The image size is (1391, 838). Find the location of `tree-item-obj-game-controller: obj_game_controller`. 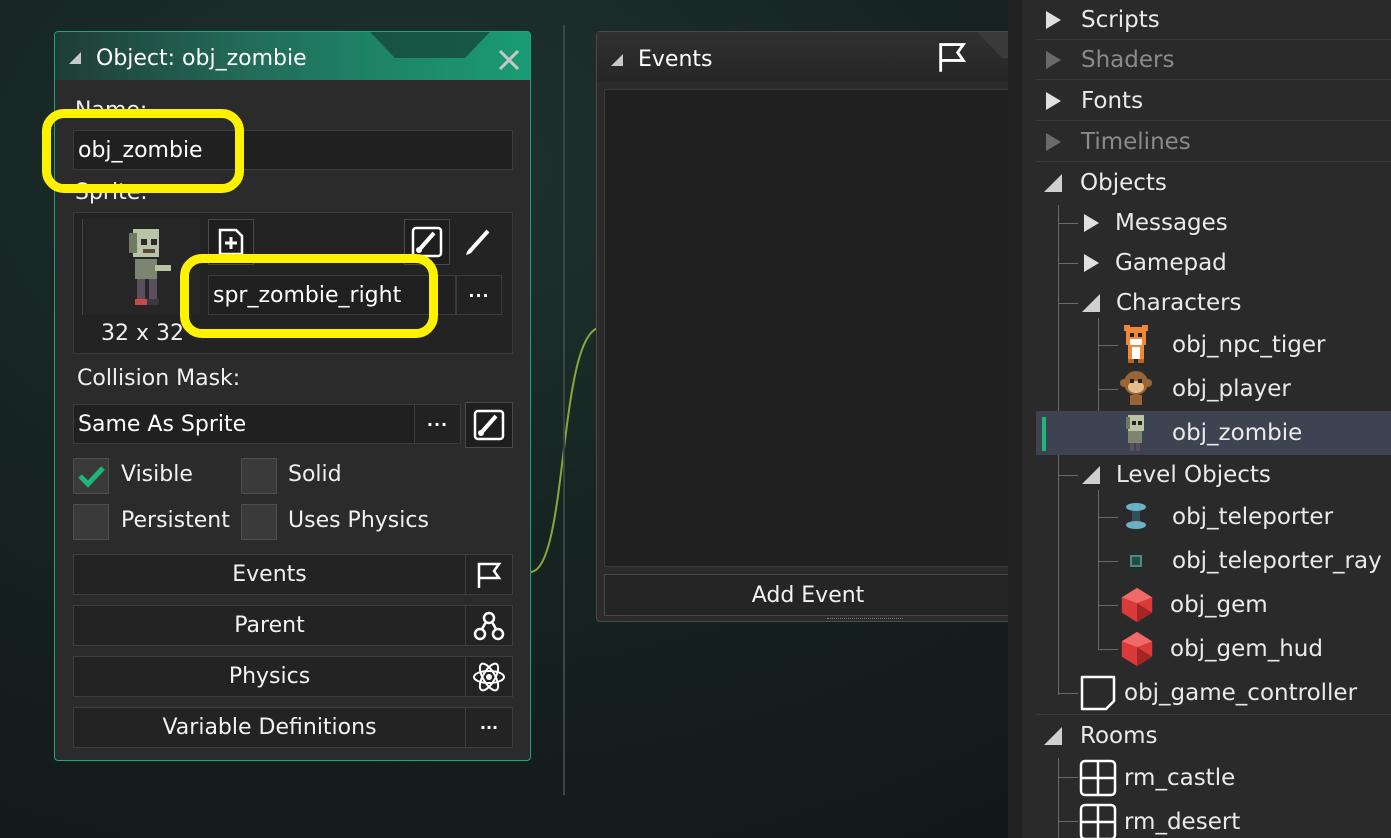

tree-item-obj-game-controller: obj_game_controller is located at coordinates (1217, 693).